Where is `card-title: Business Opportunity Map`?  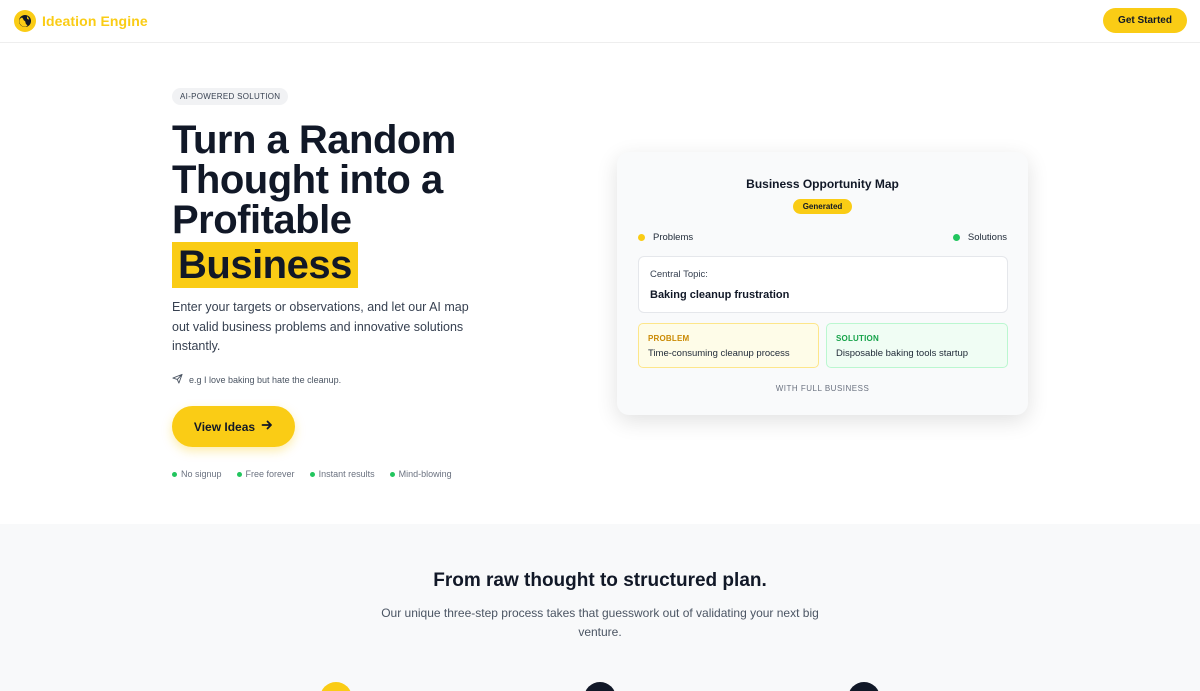
card-title: Business Opportunity Map is located at coordinates (822, 184).